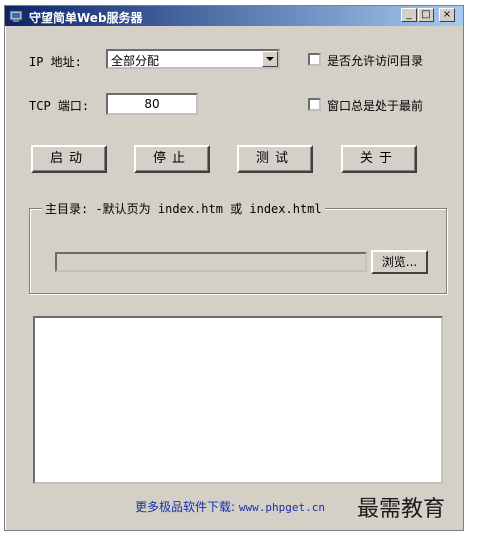 Image resolution: width=480 pixels, height=542 pixels. Describe the element at coordinates (183, 208) in the screenshot. I see `root-dir-title: 主目录: -默认页为 index.htm 或 index.html` at that location.